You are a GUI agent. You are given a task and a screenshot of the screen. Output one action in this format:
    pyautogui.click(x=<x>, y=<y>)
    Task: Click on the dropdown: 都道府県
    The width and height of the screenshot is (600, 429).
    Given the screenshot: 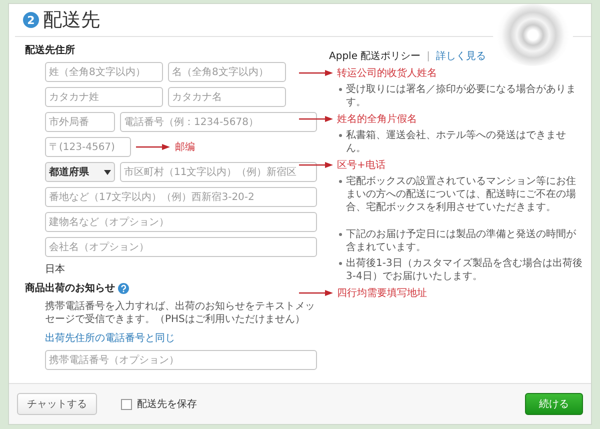 What is the action you would take?
    pyautogui.click(x=80, y=172)
    